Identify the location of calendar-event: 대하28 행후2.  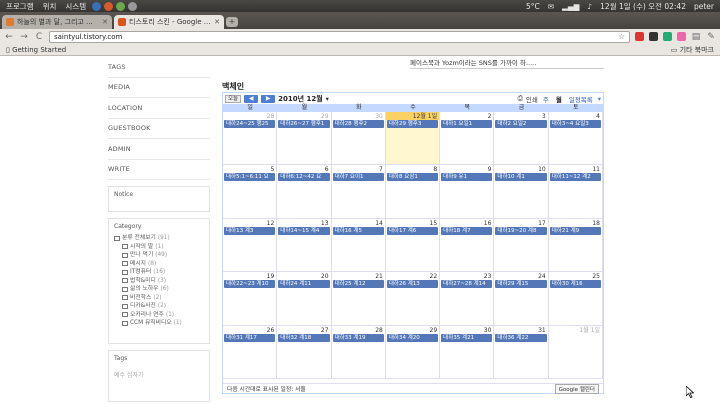
(358, 124).